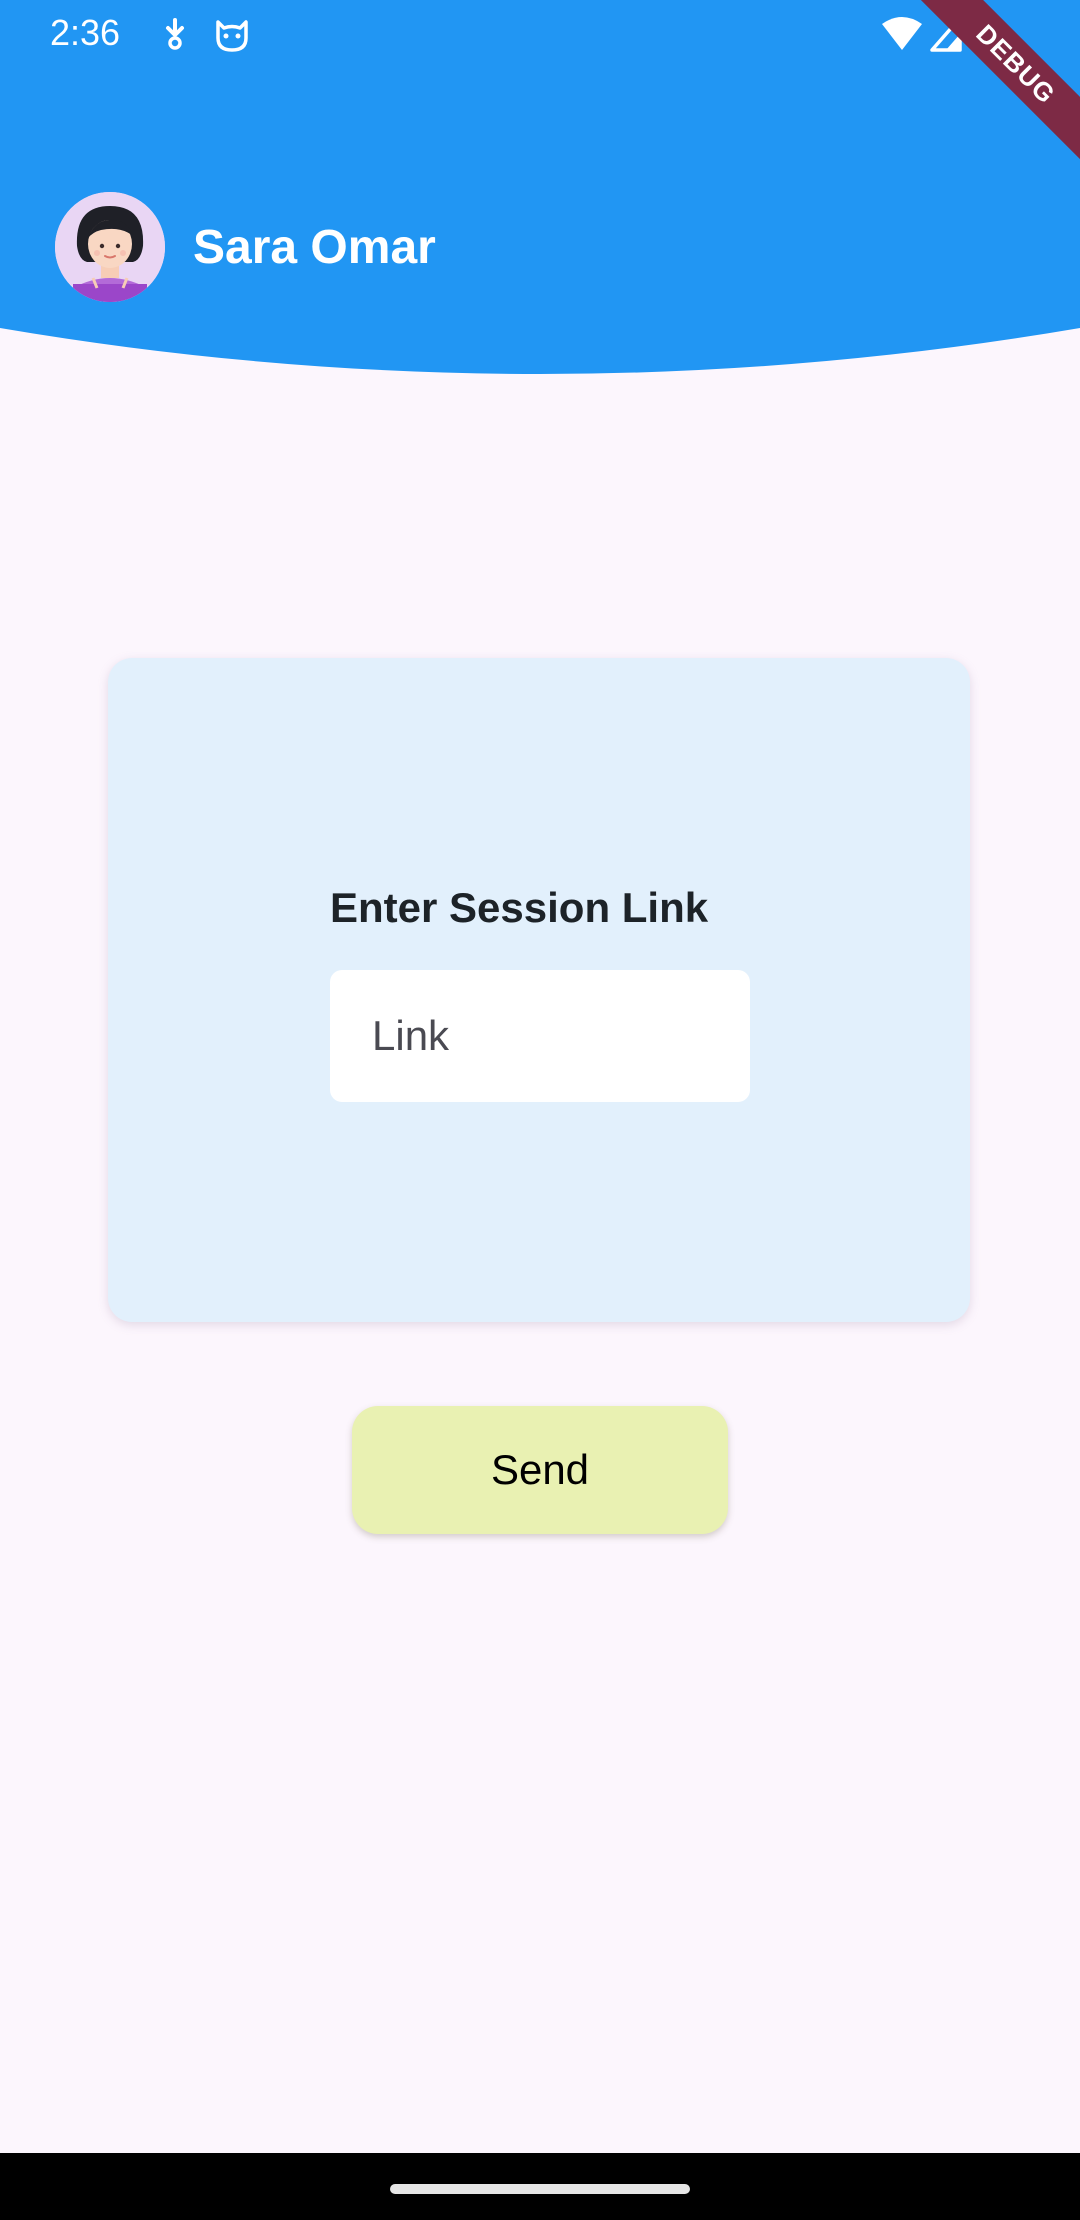 The height and width of the screenshot is (2220, 1080). I want to click on system-navigation-bar, so click(540, 2186).